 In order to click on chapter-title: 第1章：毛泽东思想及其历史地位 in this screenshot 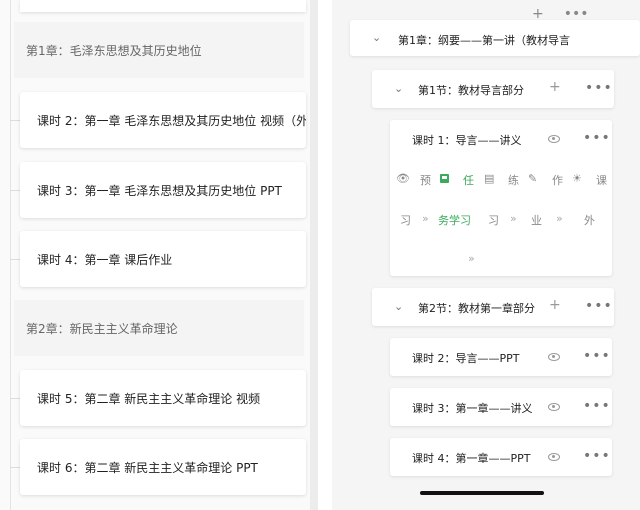, I will do `click(114, 50)`.